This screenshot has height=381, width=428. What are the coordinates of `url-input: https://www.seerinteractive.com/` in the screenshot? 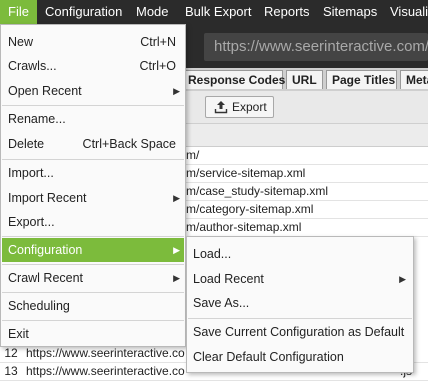 It's located at (316, 47).